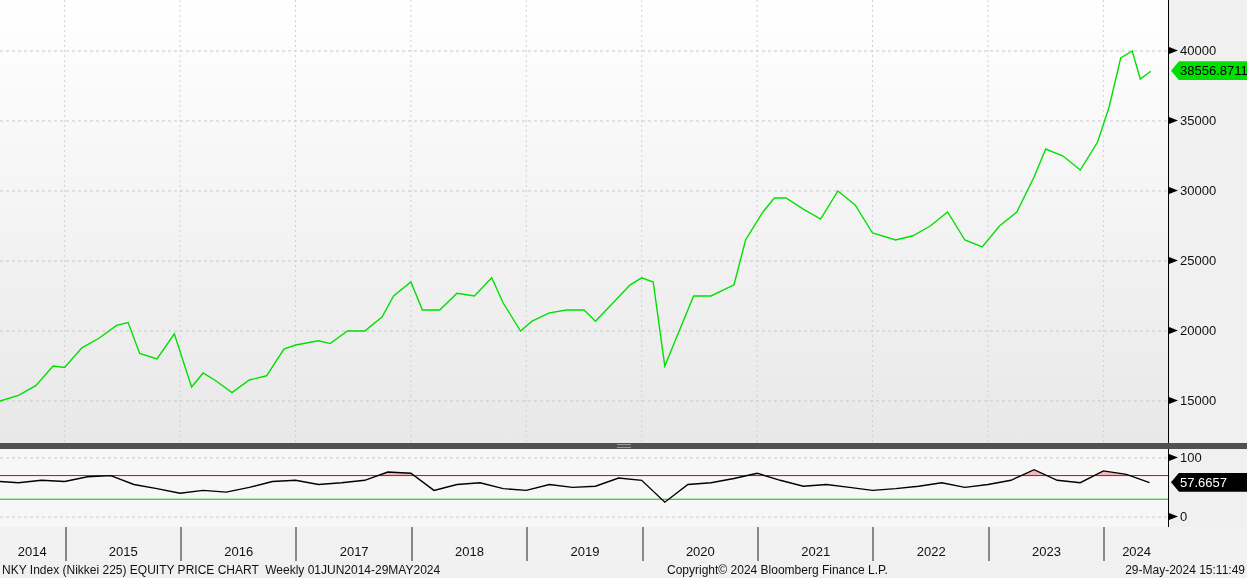 Image resolution: width=1247 pixels, height=578 pixels. I want to click on year-label: 2015, so click(122, 544).